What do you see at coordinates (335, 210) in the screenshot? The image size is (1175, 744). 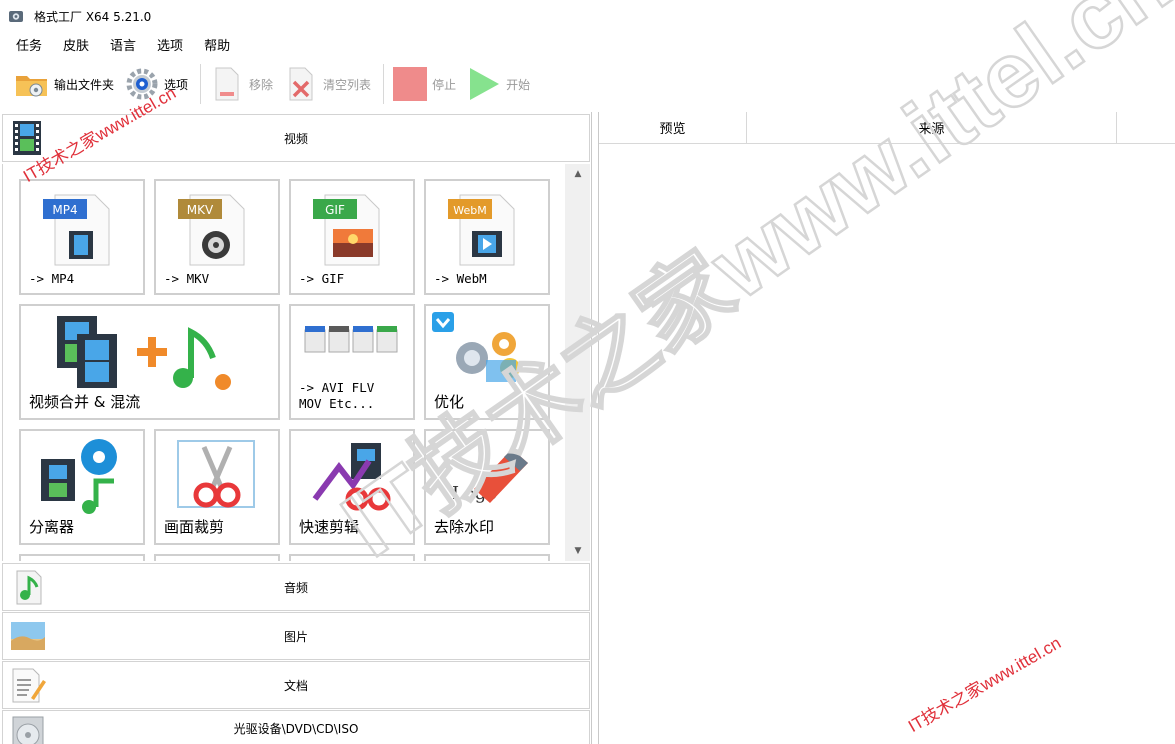 I see `svg-text: GIF` at bounding box center [335, 210].